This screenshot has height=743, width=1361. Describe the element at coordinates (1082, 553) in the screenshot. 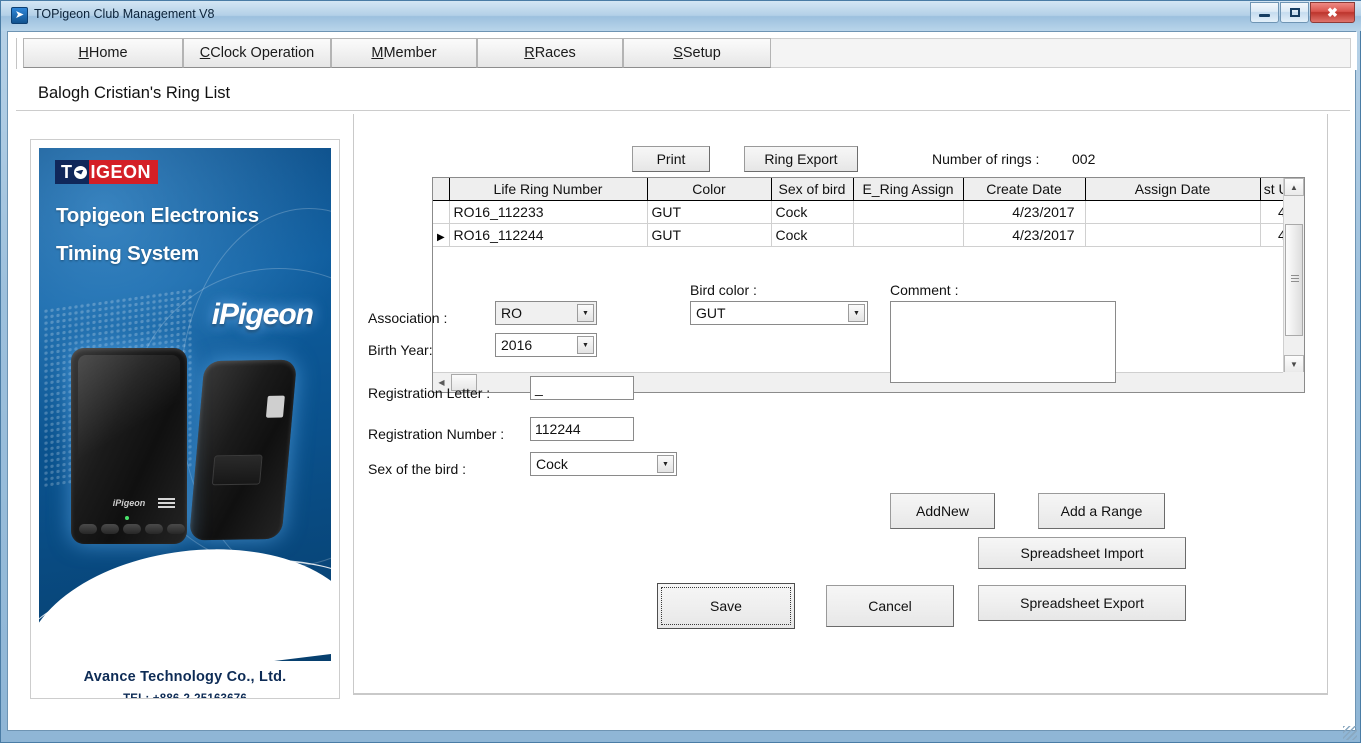

I see `spreadsheet-import-button: Spreadsheet Import` at that location.